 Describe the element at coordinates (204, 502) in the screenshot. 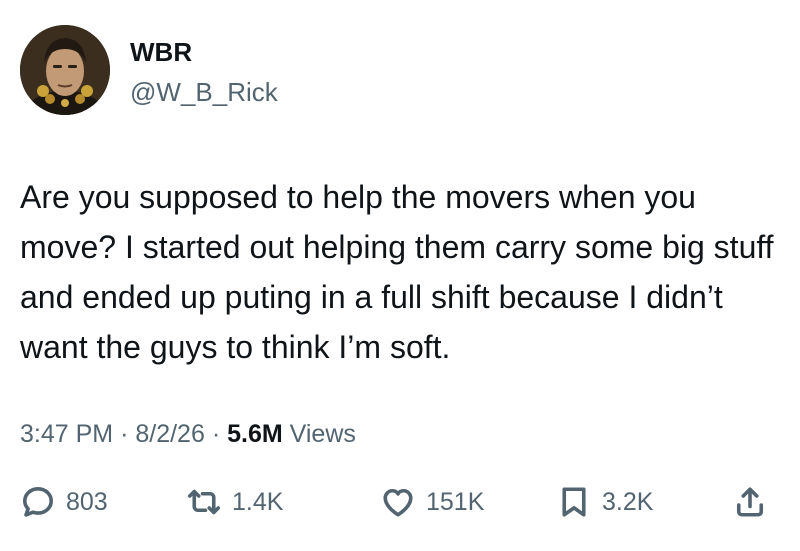

I see `retweet-icon` at that location.